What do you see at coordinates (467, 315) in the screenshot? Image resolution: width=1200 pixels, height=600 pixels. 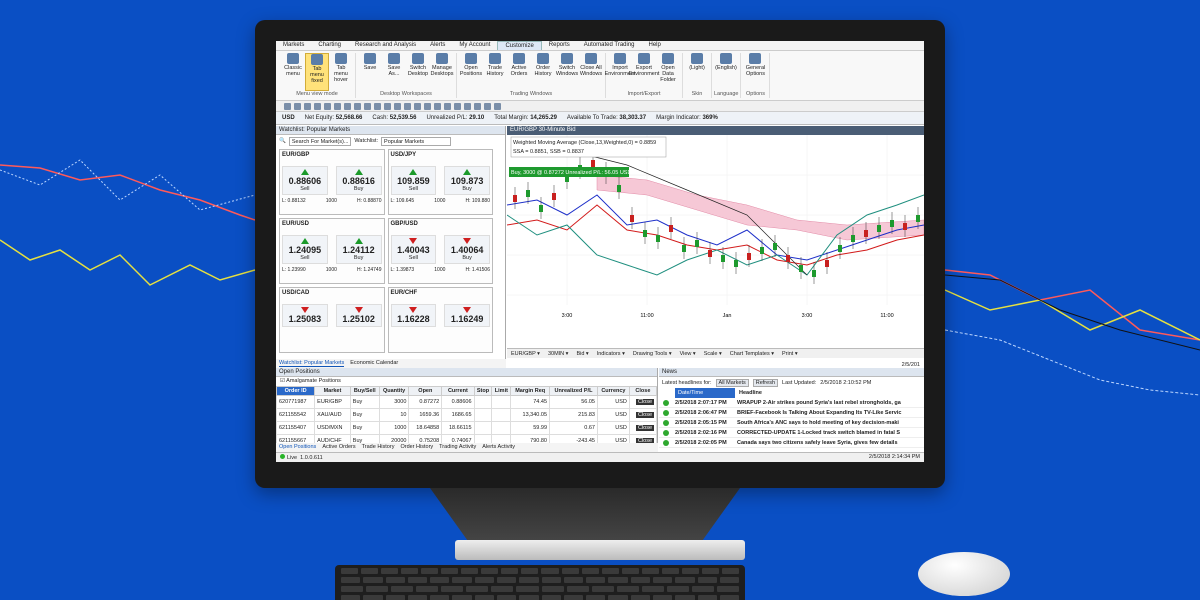 I see `buy-price-button: 1.16249` at bounding box center [467, 315].